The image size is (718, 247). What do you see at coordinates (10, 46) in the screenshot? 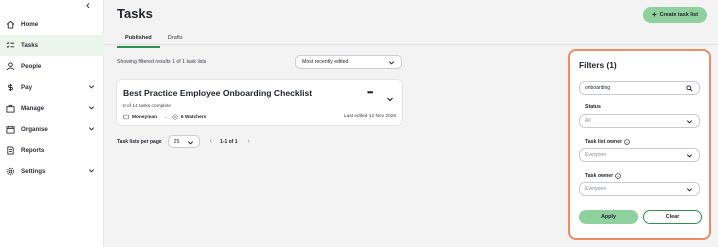
I see `tasks-icon` at bounding box center [10, 46].